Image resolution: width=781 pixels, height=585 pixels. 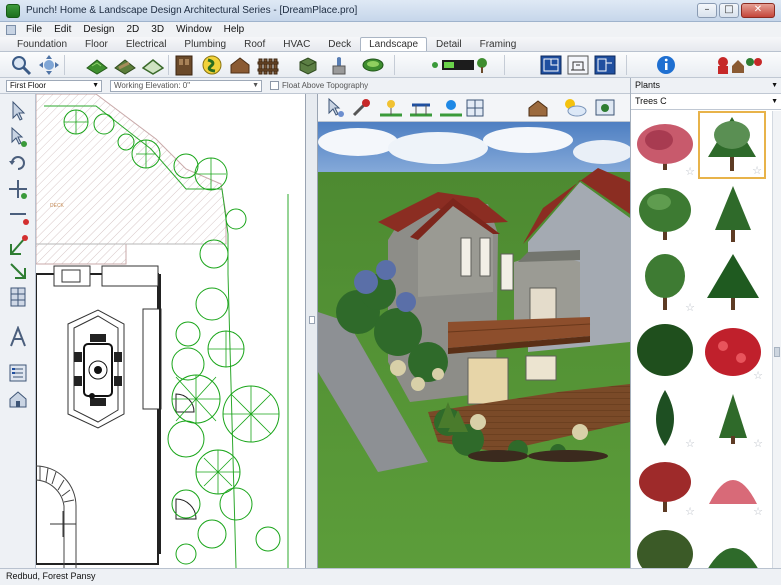 I want to click on working-elevation-field: Working Elevation: 0" ▼, so click(x=186, y=86).